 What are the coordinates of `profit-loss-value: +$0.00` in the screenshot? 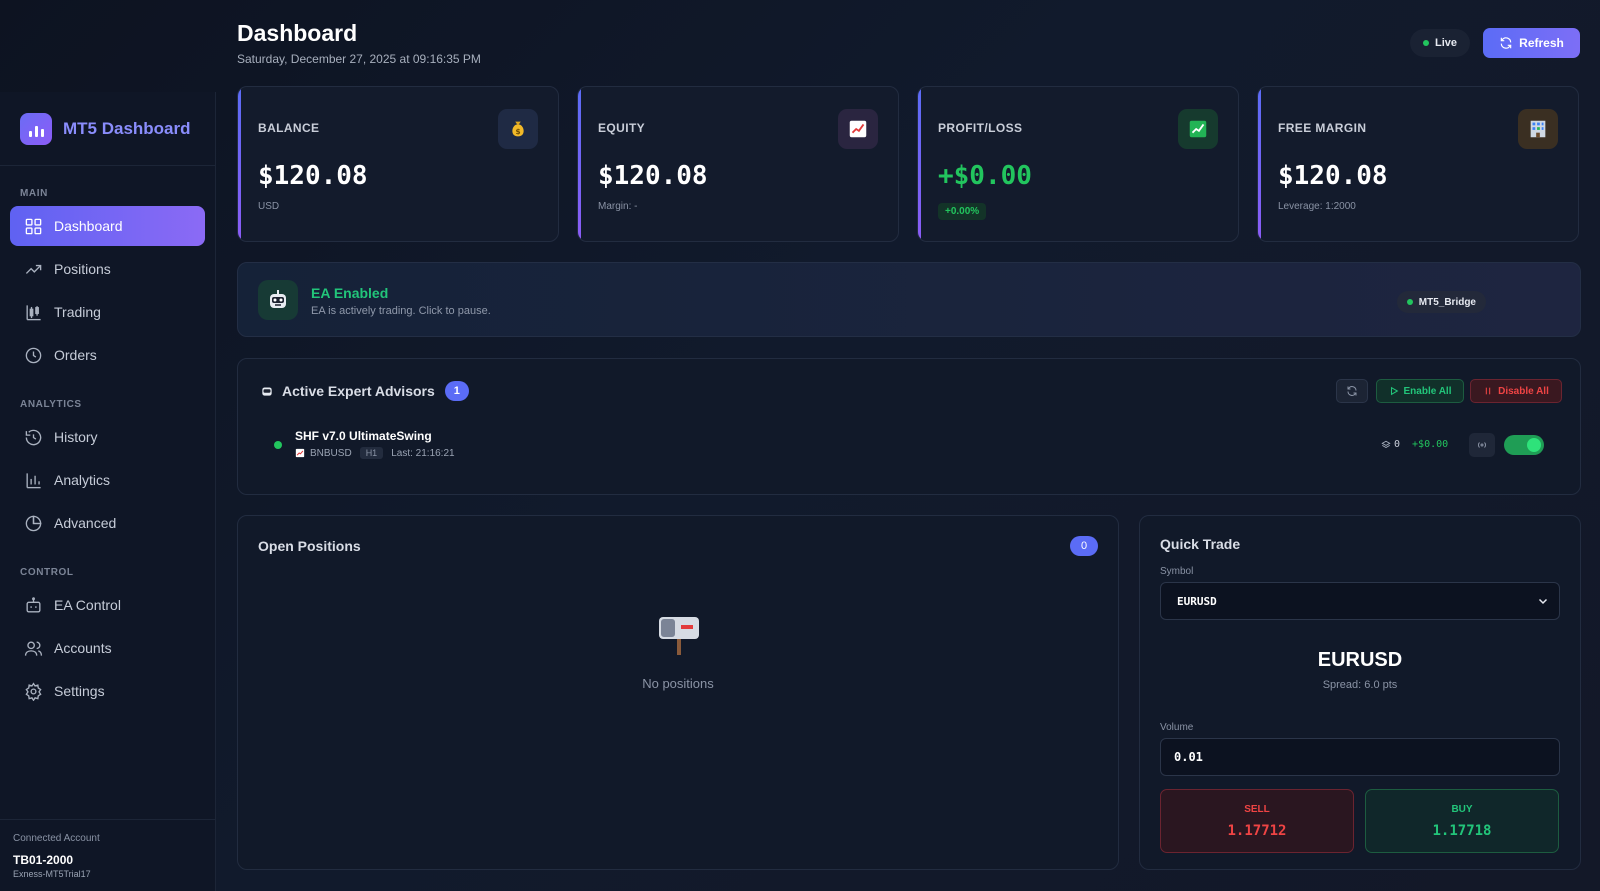 It's located at (985, 176).